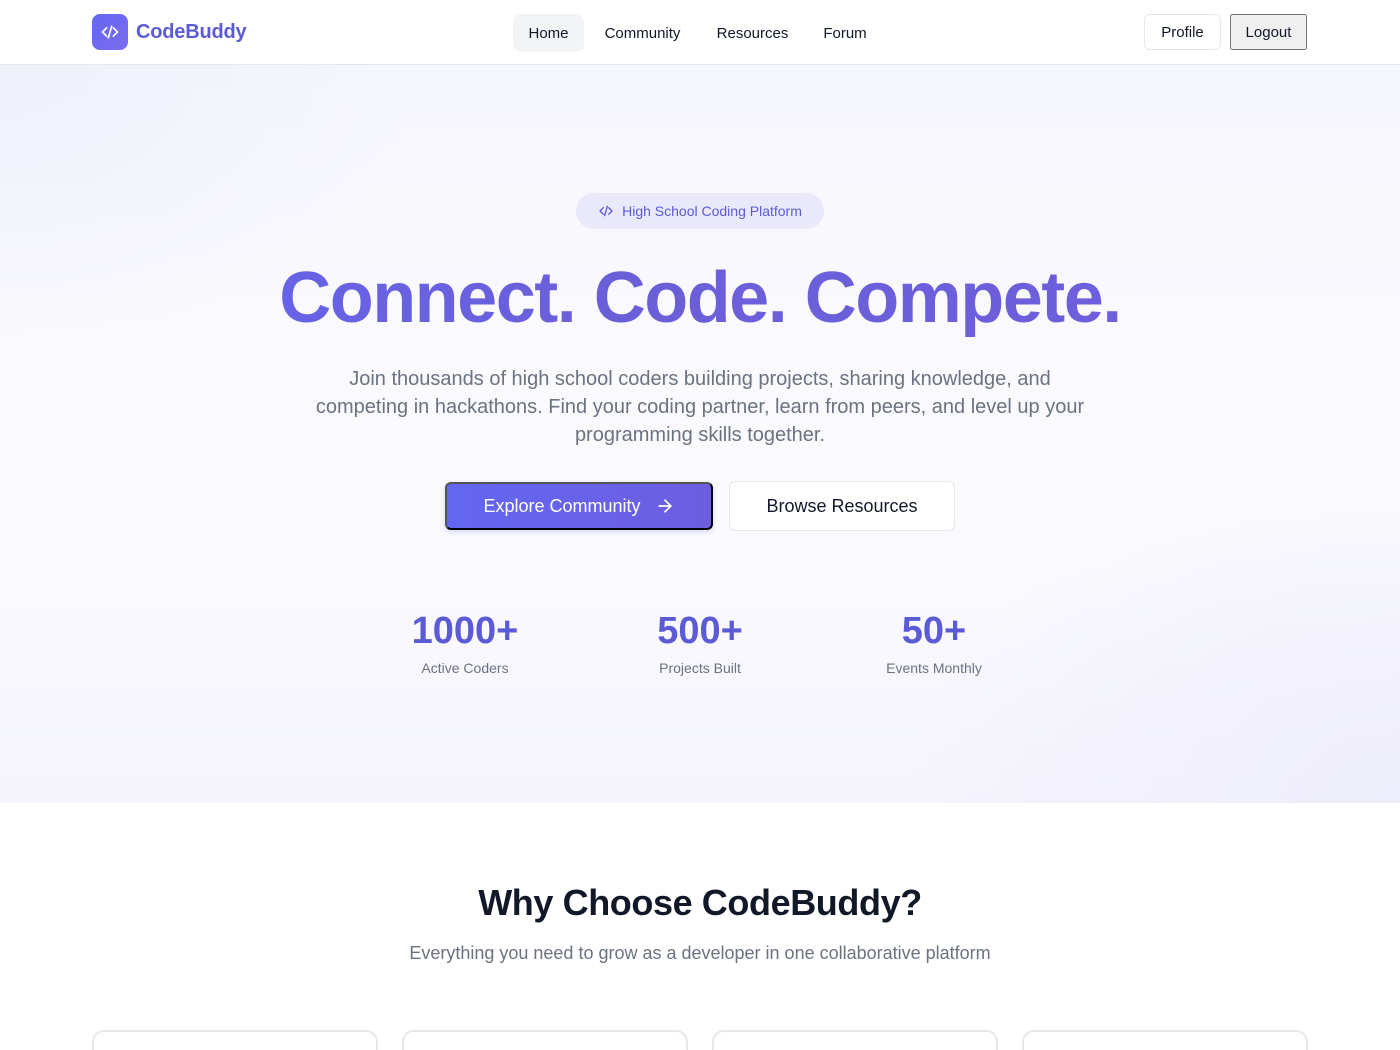 The image size is (1400, 1050). I want to click on hero-headline: Connect. Code. Compete., so click(700, 298).